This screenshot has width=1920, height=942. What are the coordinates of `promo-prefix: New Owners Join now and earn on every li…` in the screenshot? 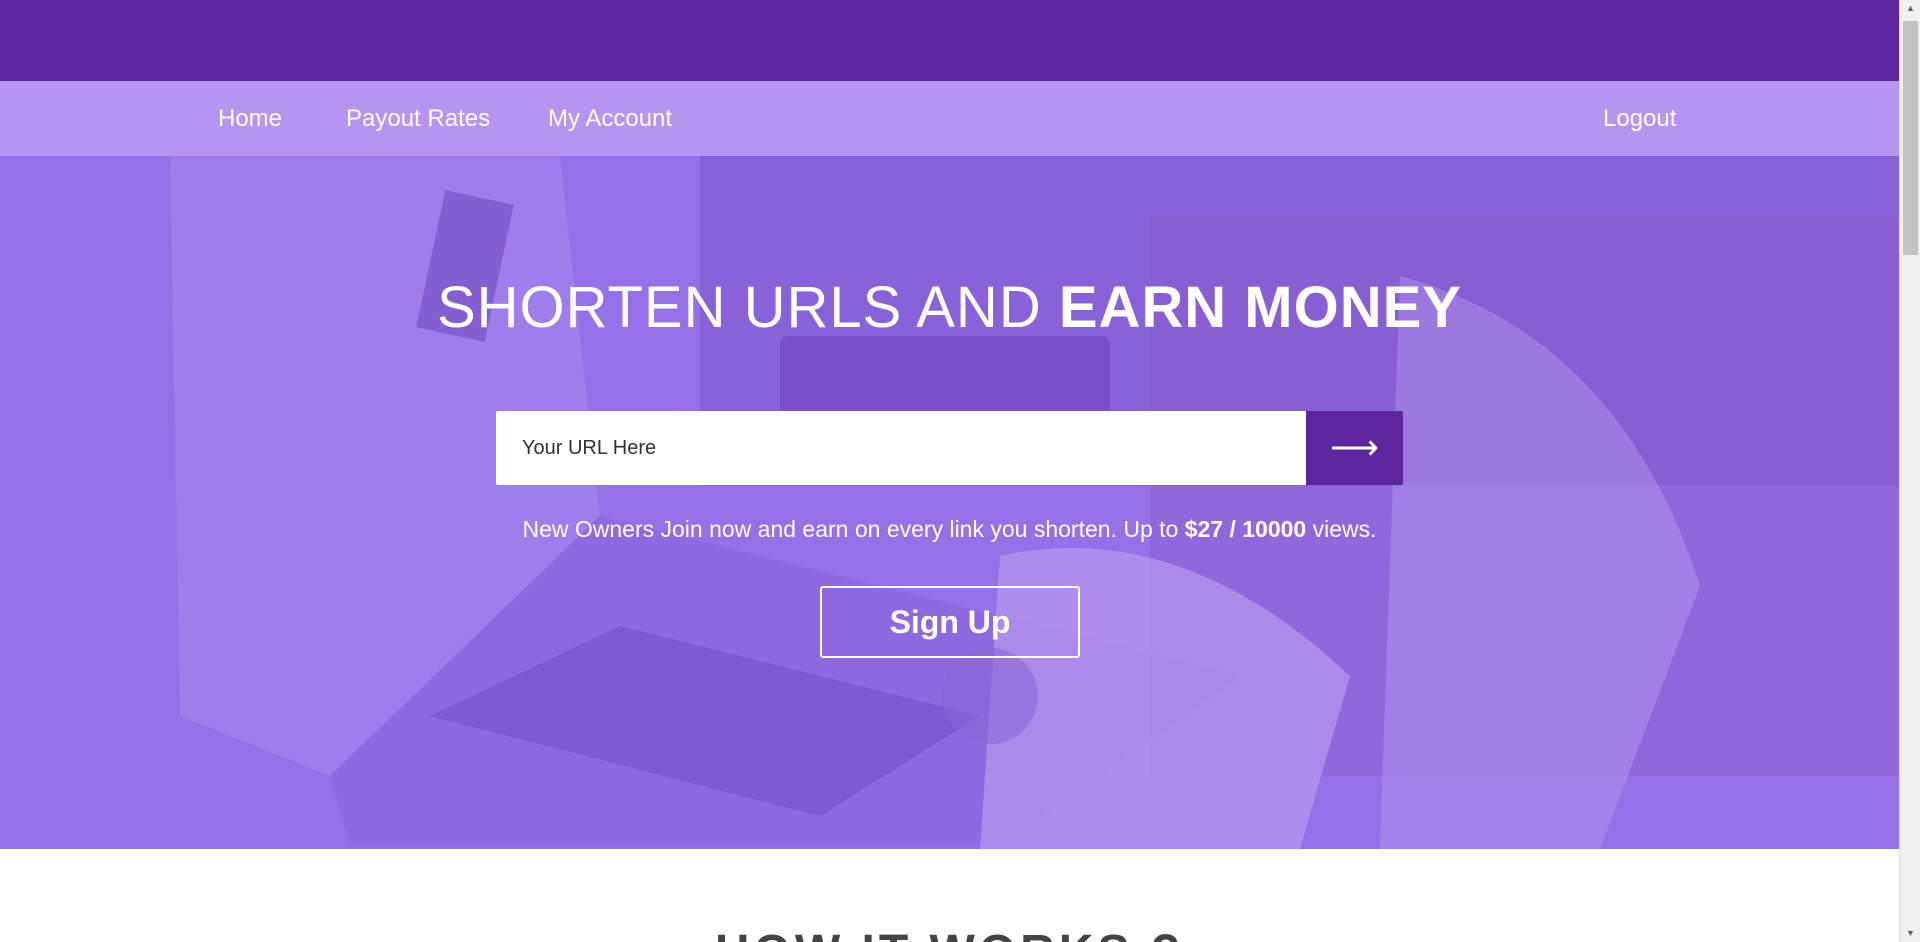 It's located at (850, 529).